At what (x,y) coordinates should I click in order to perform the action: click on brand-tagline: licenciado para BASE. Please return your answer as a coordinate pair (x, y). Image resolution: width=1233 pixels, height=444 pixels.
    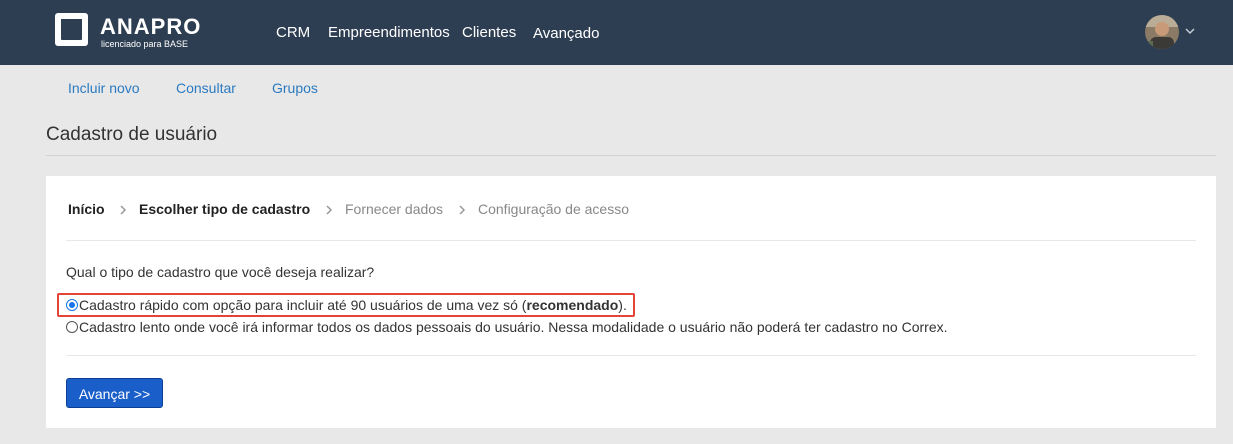
    Looking at the image, I should click on (145, 44).